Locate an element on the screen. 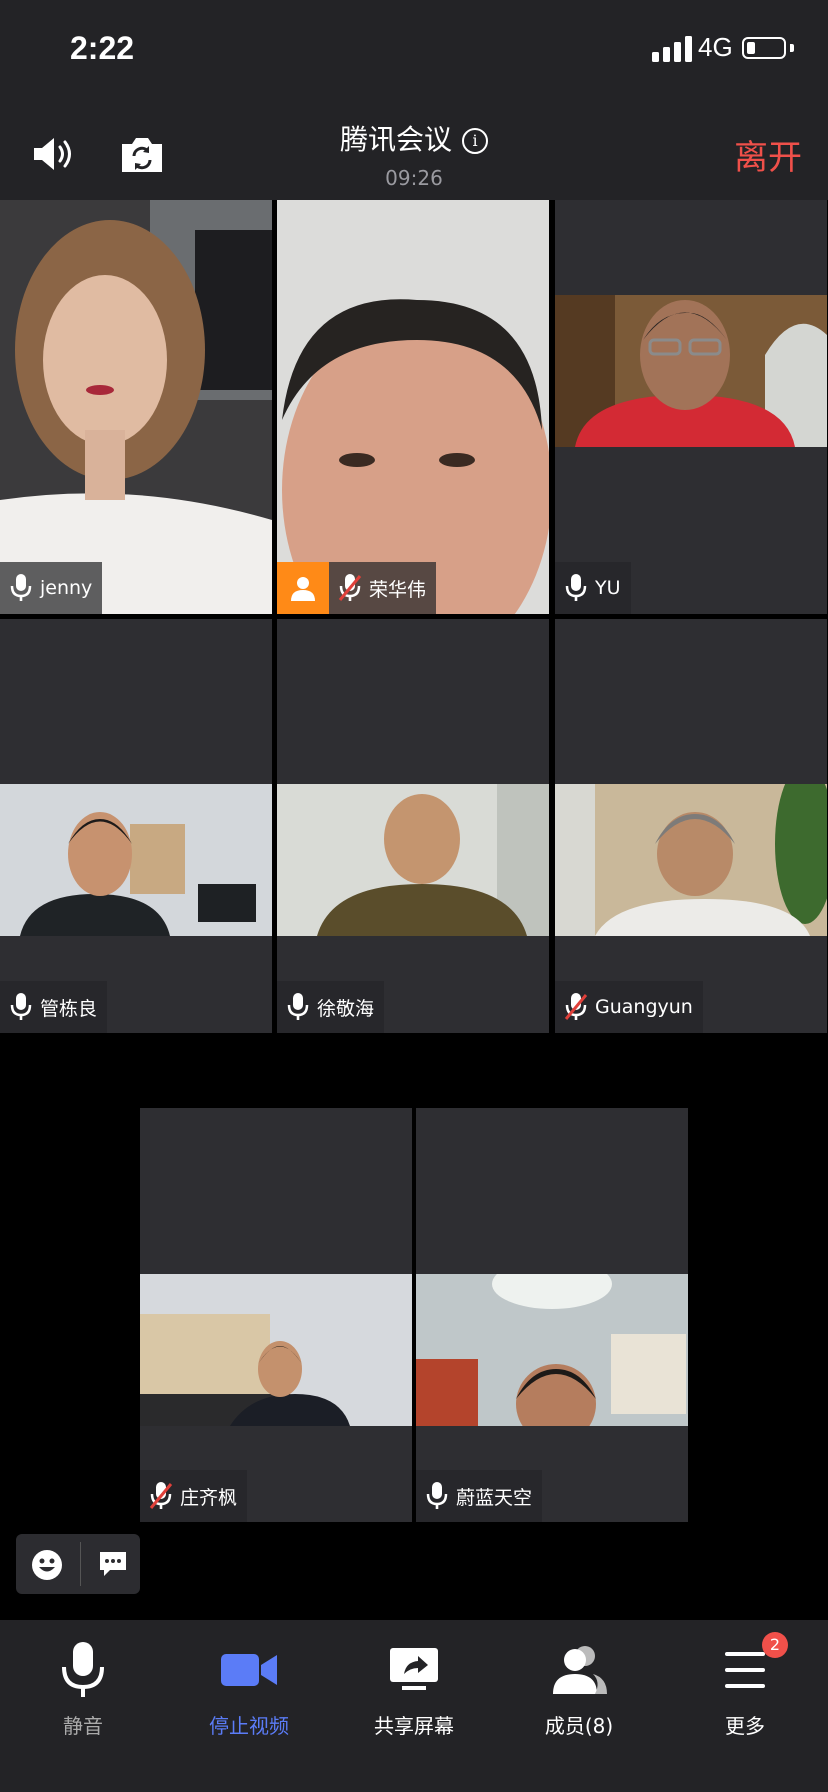  participant-tile-2: 荣华伟 is located at coordinates (413, 407).